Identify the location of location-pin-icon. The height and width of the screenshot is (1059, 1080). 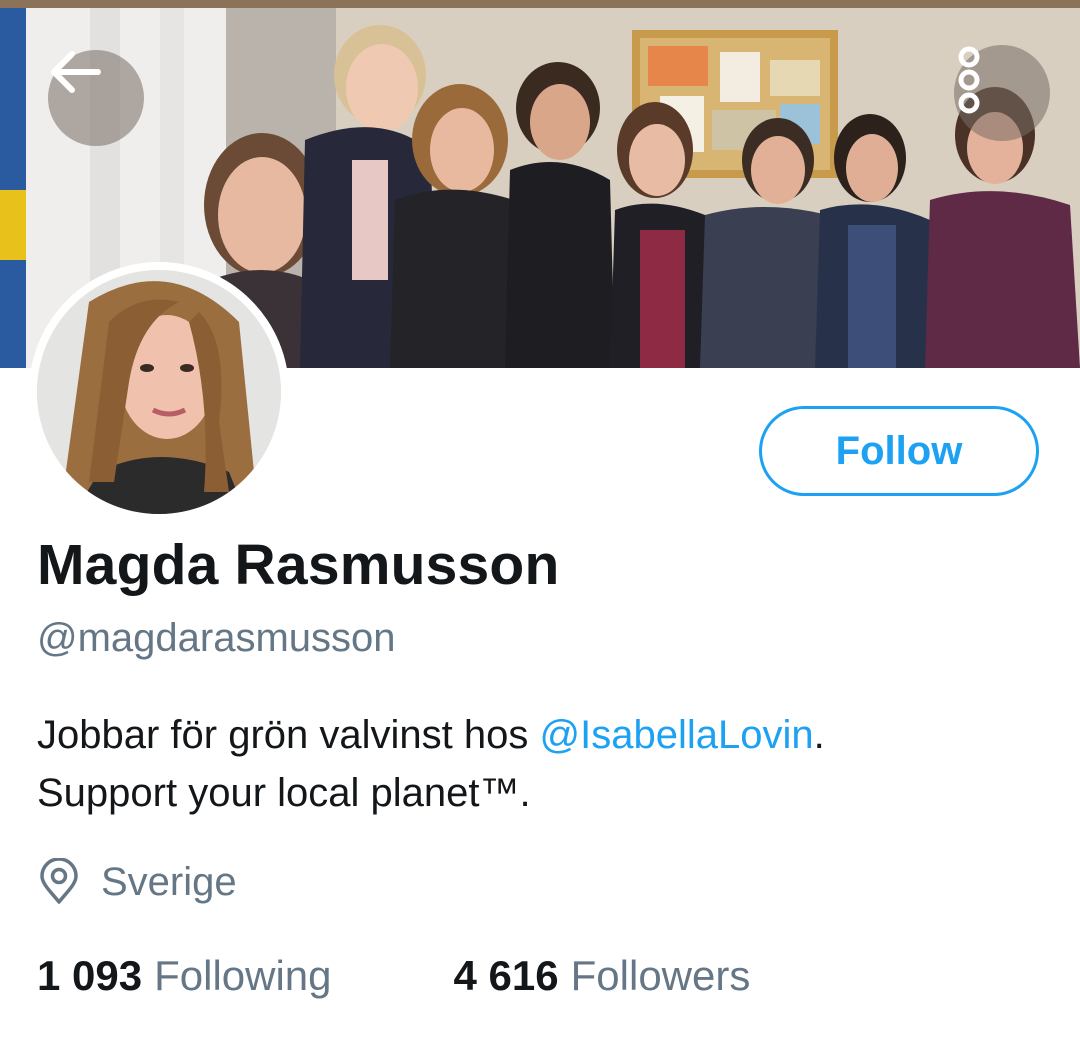
(59, 881).